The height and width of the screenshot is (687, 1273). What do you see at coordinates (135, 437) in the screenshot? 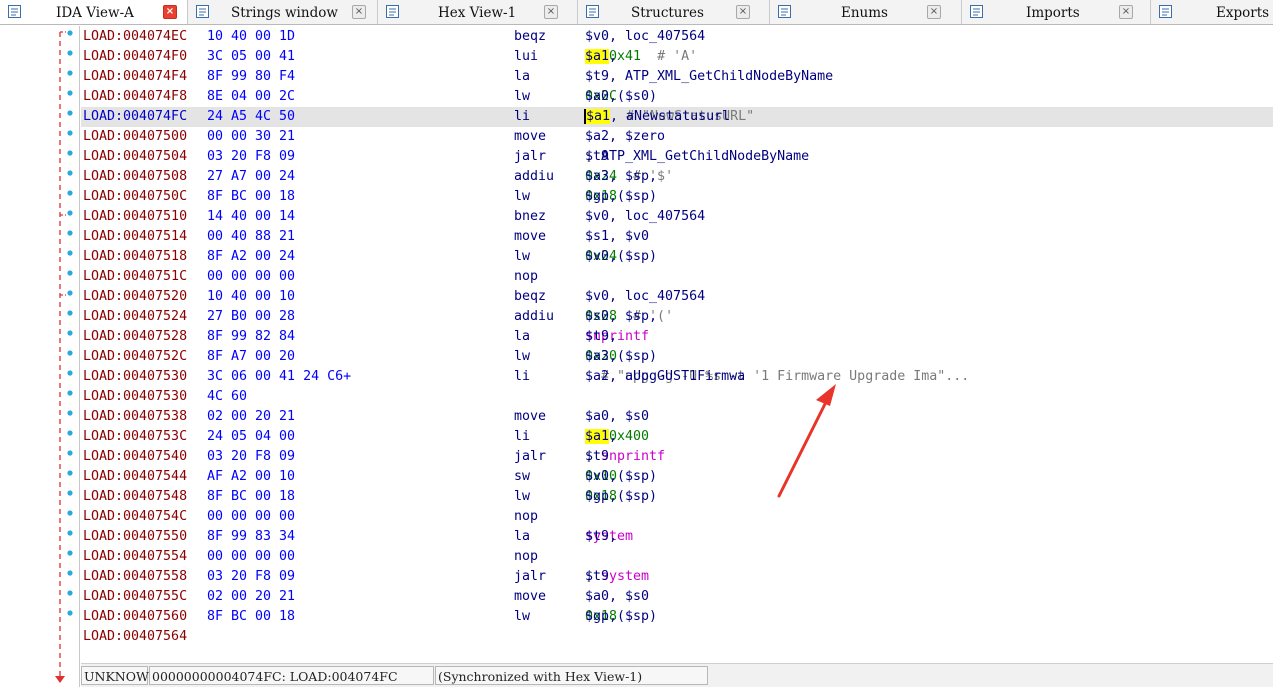
I see `address: LOAD:0040753C` at bounding box center [135, 437].